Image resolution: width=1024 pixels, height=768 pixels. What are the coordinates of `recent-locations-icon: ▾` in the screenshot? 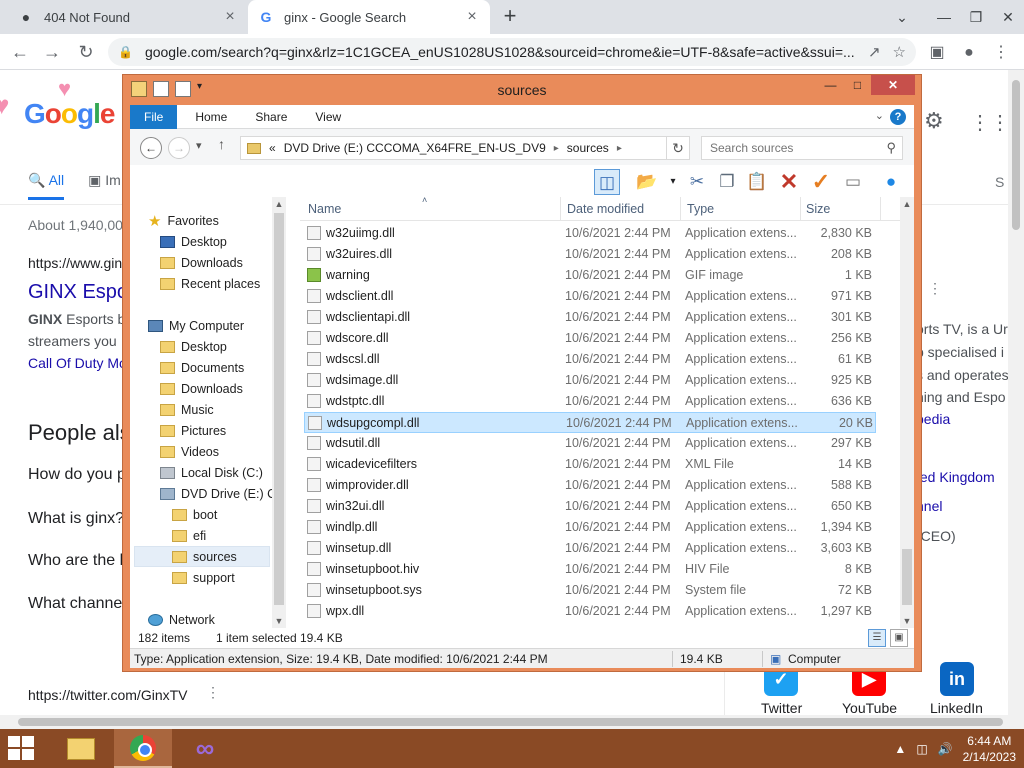 It's located at (199, 145).